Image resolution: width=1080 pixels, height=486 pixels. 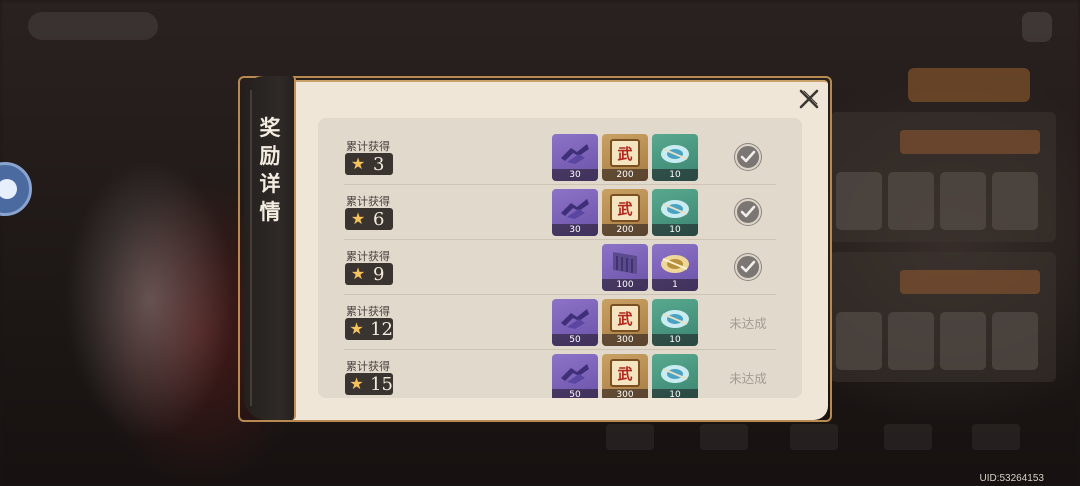 What do you see at coordinates (675, 263) in the screenshot?
I see `gold-token-icon` at bounding box center [675, 263].